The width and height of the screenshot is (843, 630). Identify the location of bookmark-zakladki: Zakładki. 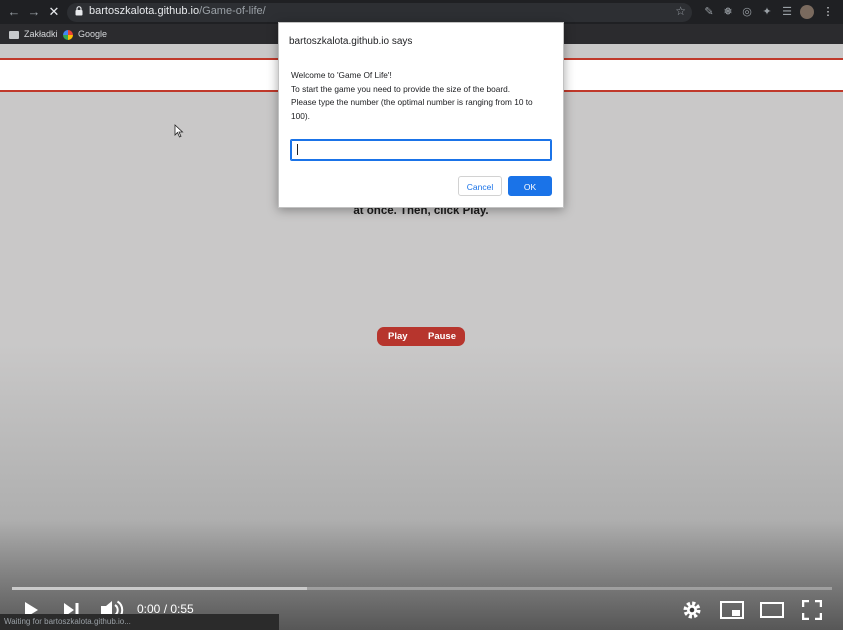
(33, 34).